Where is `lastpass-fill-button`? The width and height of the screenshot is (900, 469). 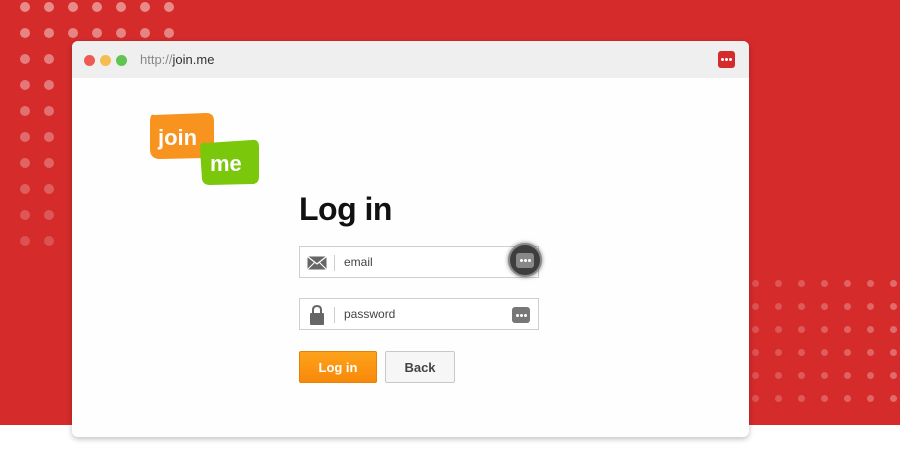
lastpass-fill-button is located at coordinates (525, 260).